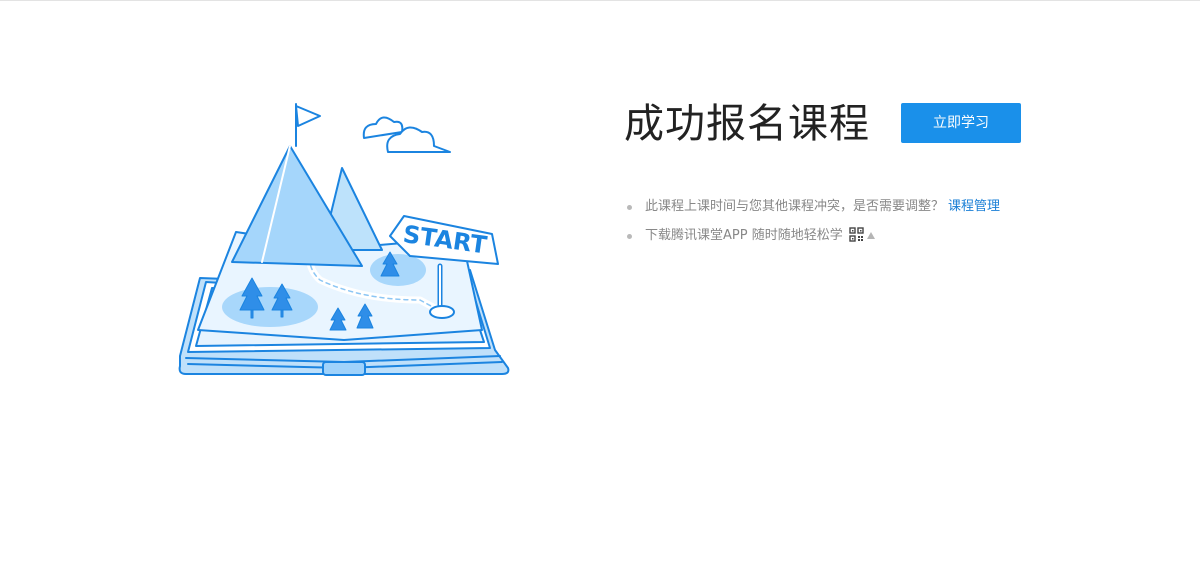  I want to click on start-book-illustration: START, so click(344, 239).